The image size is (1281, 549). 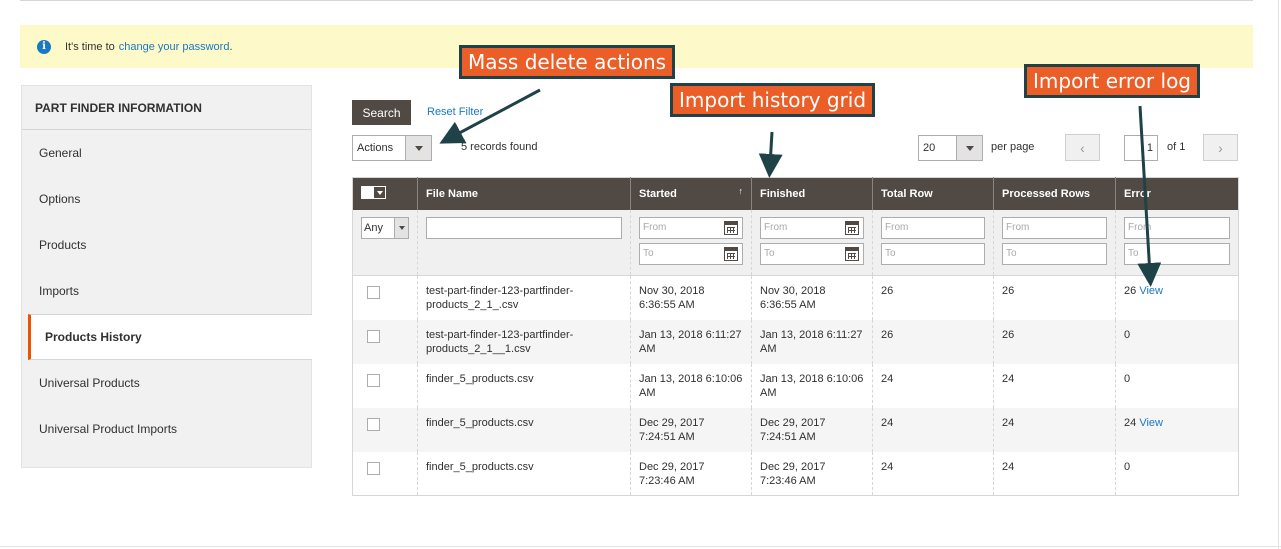 What do you see at coordinates (166, 291) in the screenshot?
I see `sidebar-item-imports: Imports` at bounding box center [166, 291].